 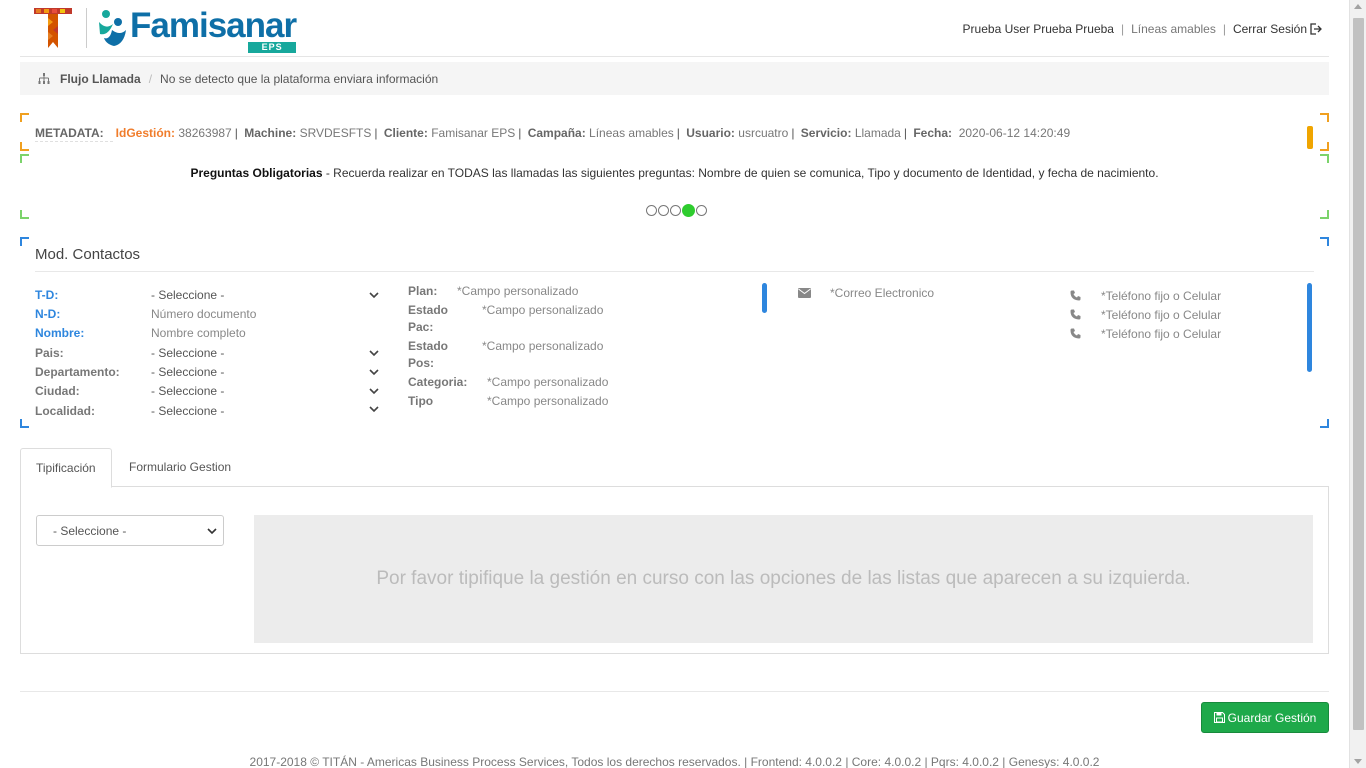 What do you see at coordinates (547, 382) in the screenshot?
I see `categoria-value: *Campo personalizado` at bounding box center [547, 382].